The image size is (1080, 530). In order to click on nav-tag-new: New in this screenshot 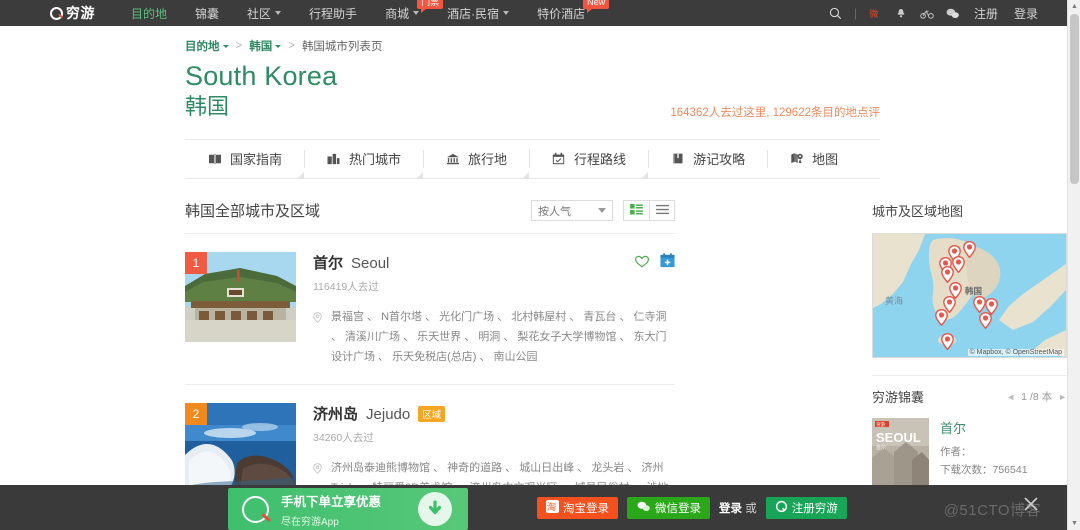, I will do `click(596, 6)`.